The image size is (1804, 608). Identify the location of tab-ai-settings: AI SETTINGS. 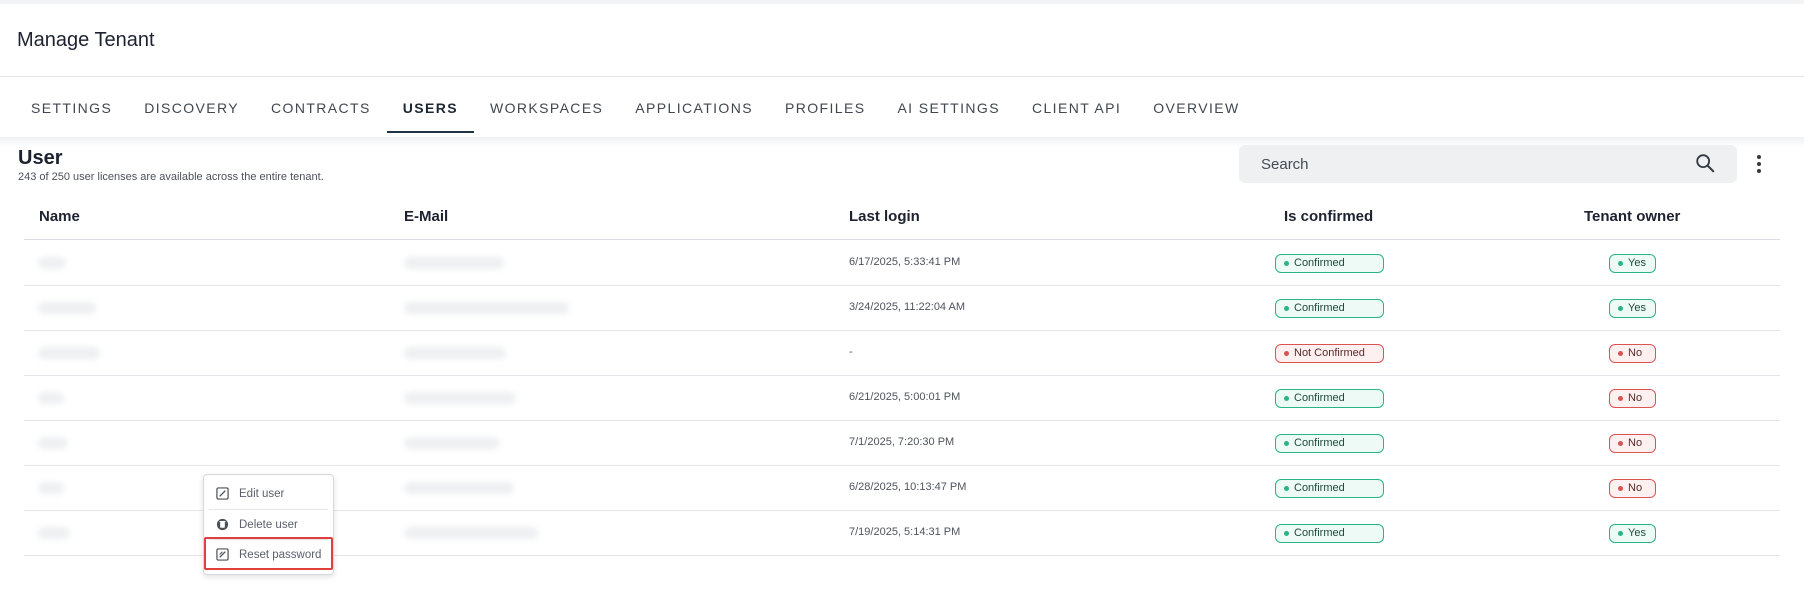
(948, 113).